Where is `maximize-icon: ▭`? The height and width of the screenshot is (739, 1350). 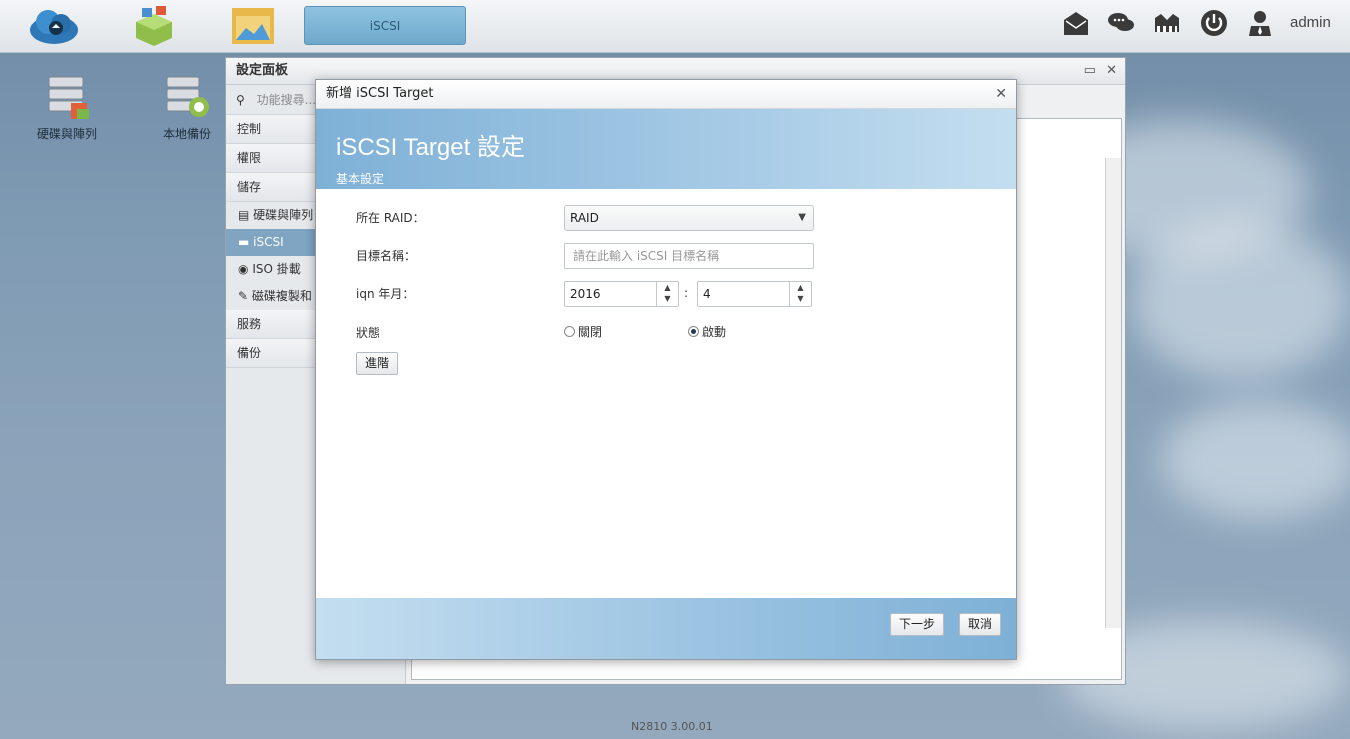 maximize-icon: ▭ is located at coordinates (1090, 70).